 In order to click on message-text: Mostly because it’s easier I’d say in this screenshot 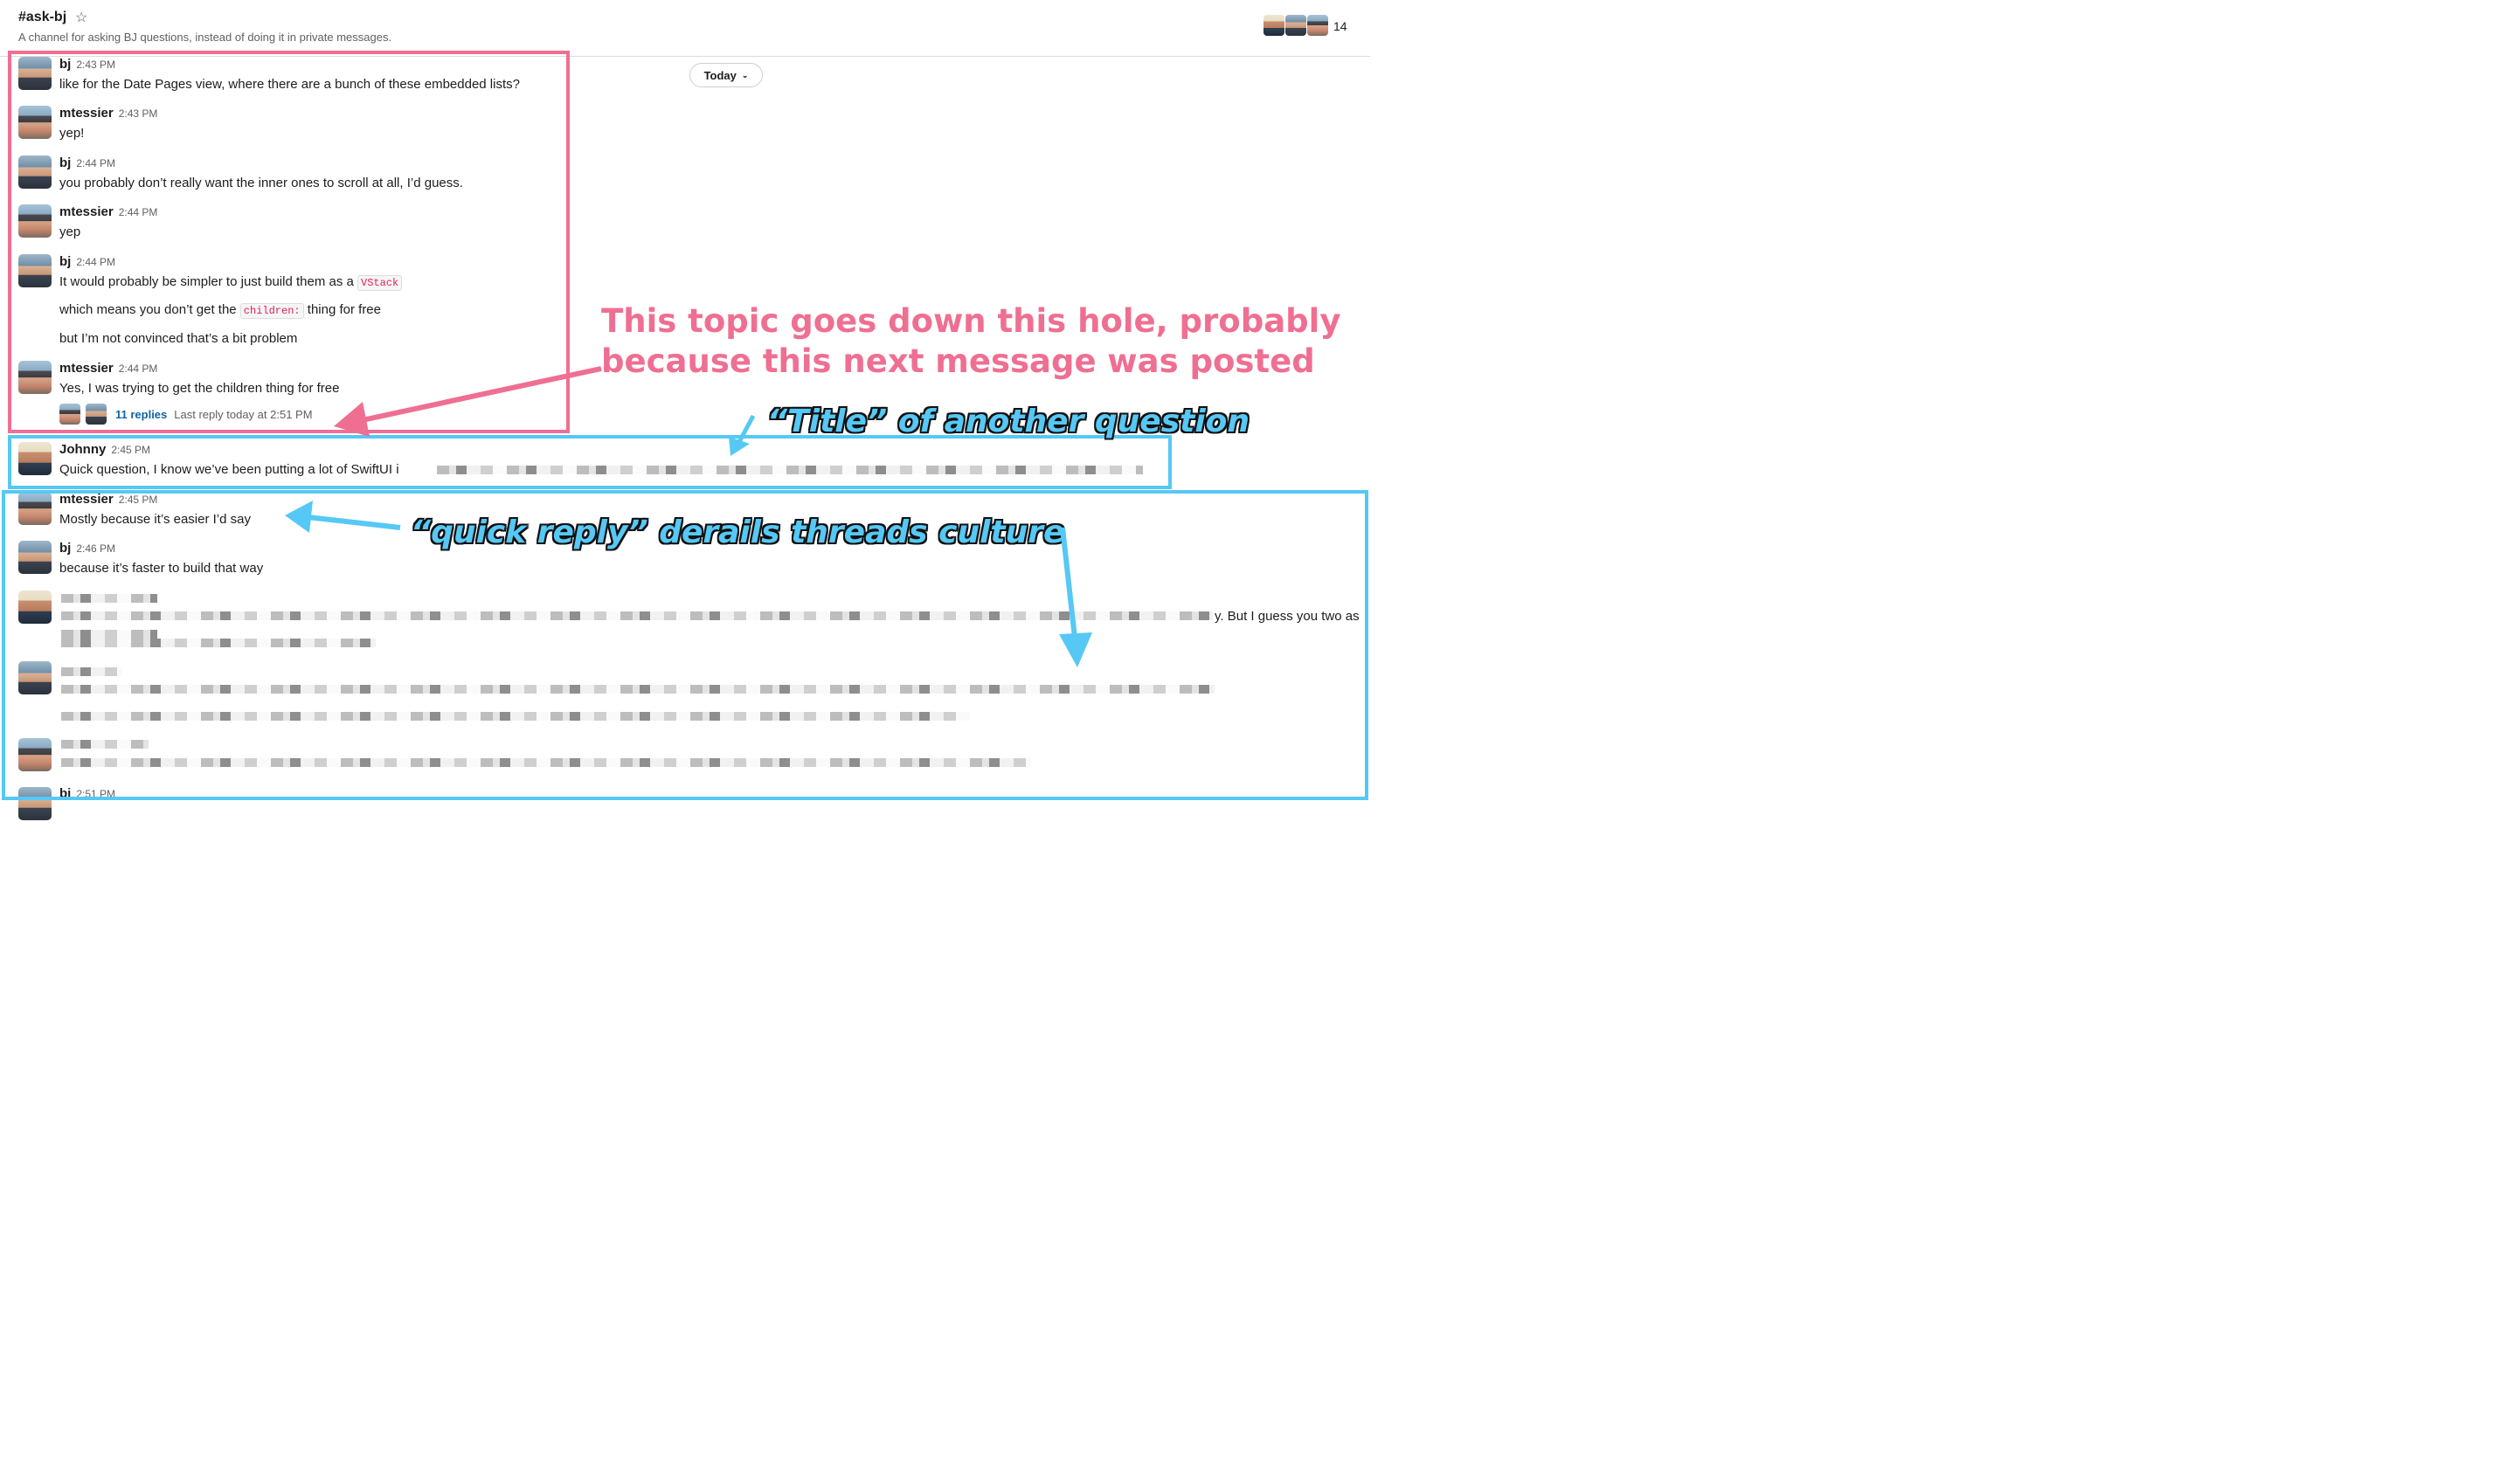, I will do `click(155, 519)`.